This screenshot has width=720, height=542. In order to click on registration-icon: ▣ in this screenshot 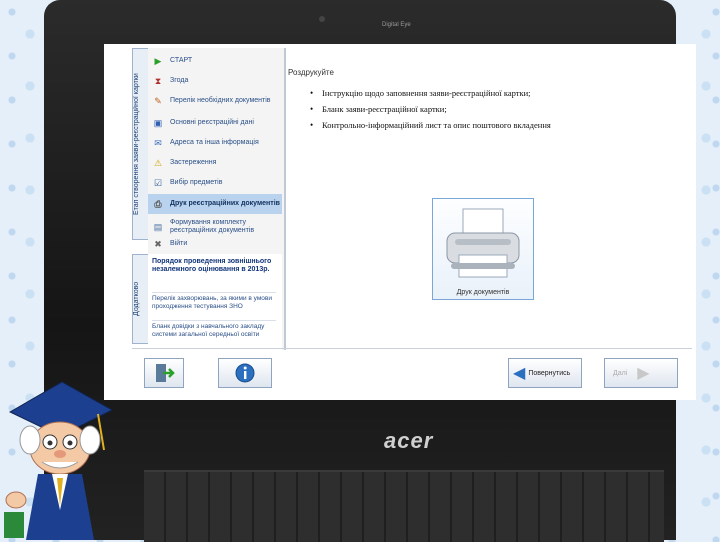, I will do `click(158, 123)`.